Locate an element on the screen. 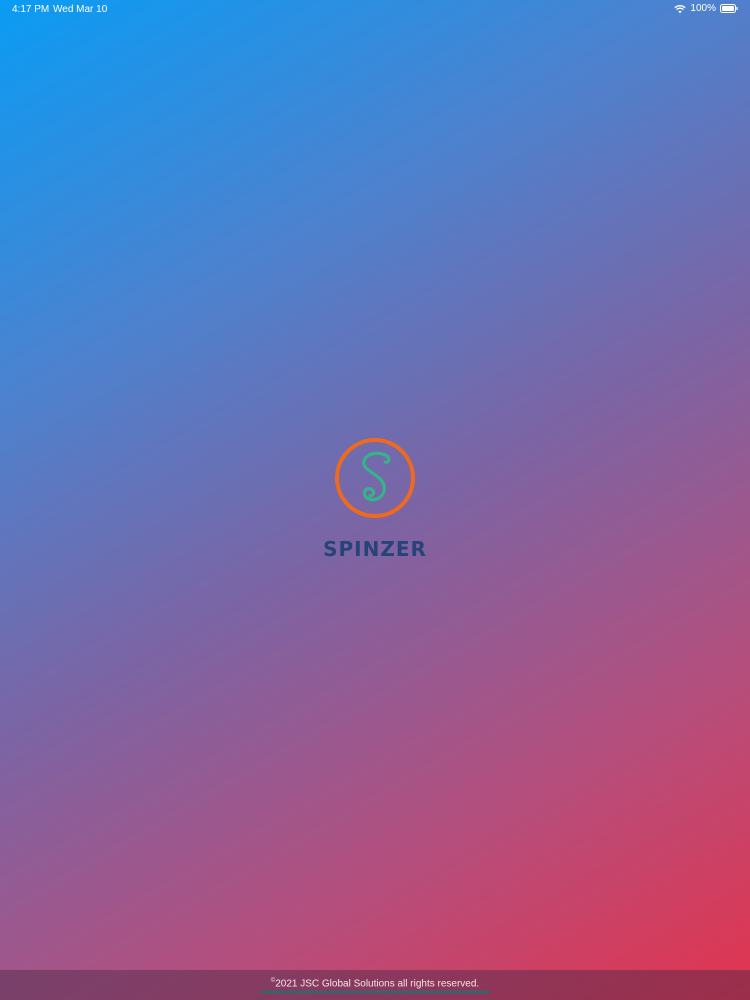  status-date: Wed Mar 10 is located at coordinates (80, 9).